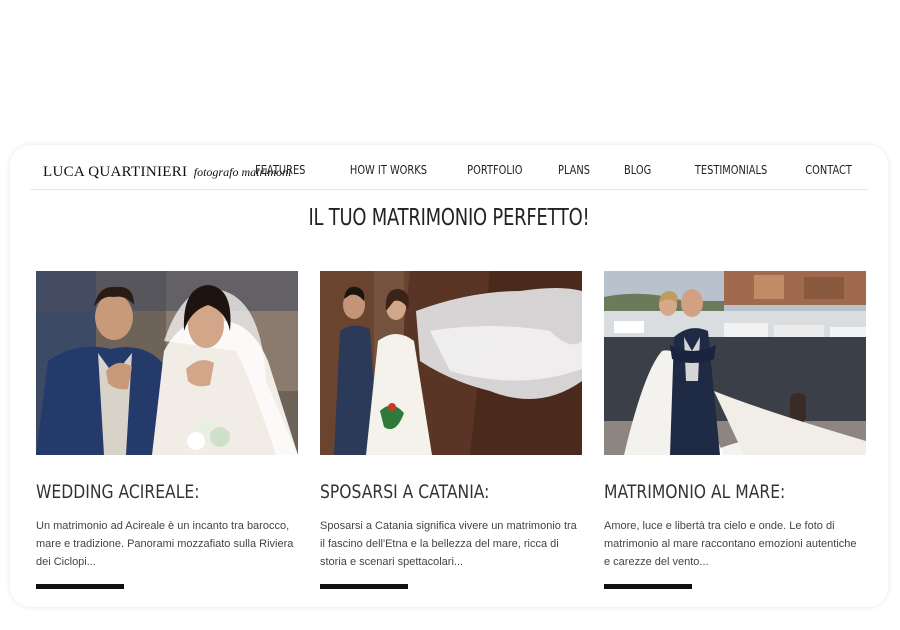 This screenshot has width=900, height=630. Describe the element at coordinates (388, 170) in the screenshot. I see `nav-how-it-works: HOW IT WORKS` at that location.